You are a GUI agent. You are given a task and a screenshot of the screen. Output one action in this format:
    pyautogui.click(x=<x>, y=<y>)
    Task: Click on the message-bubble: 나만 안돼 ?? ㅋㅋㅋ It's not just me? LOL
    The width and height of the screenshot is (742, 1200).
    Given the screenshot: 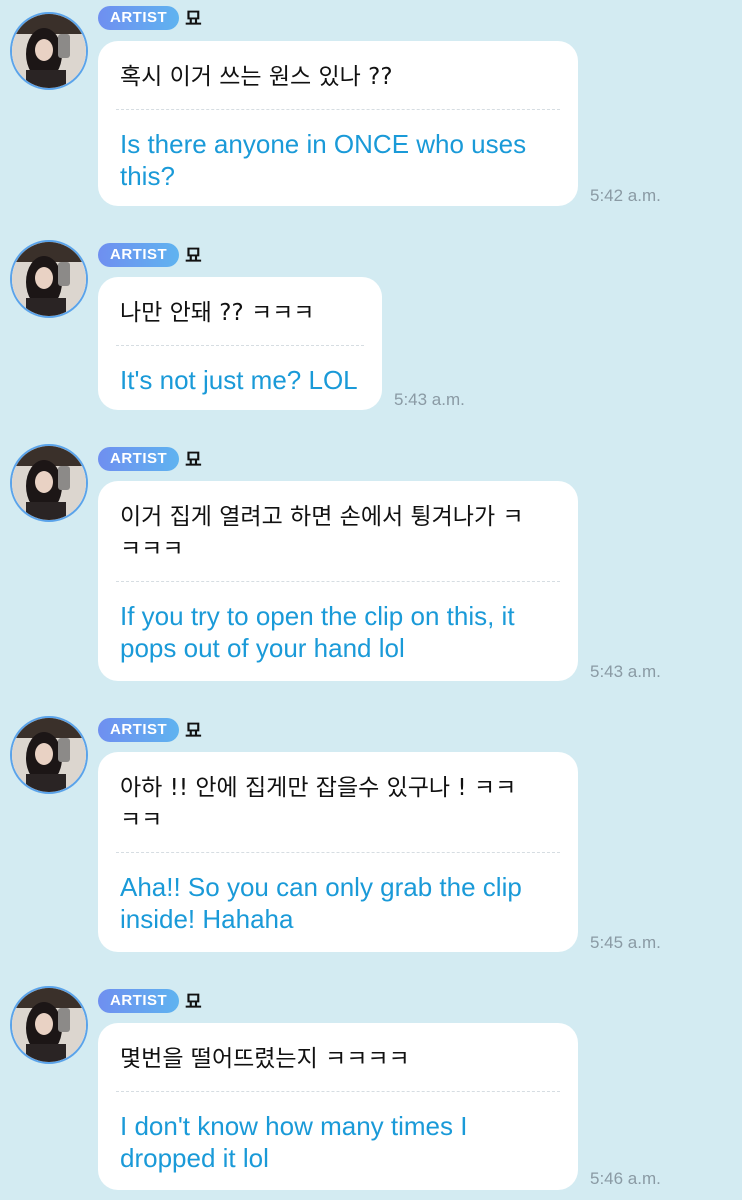 What is the action you would take?
    pyautogui.click(x=240, y=343)
    